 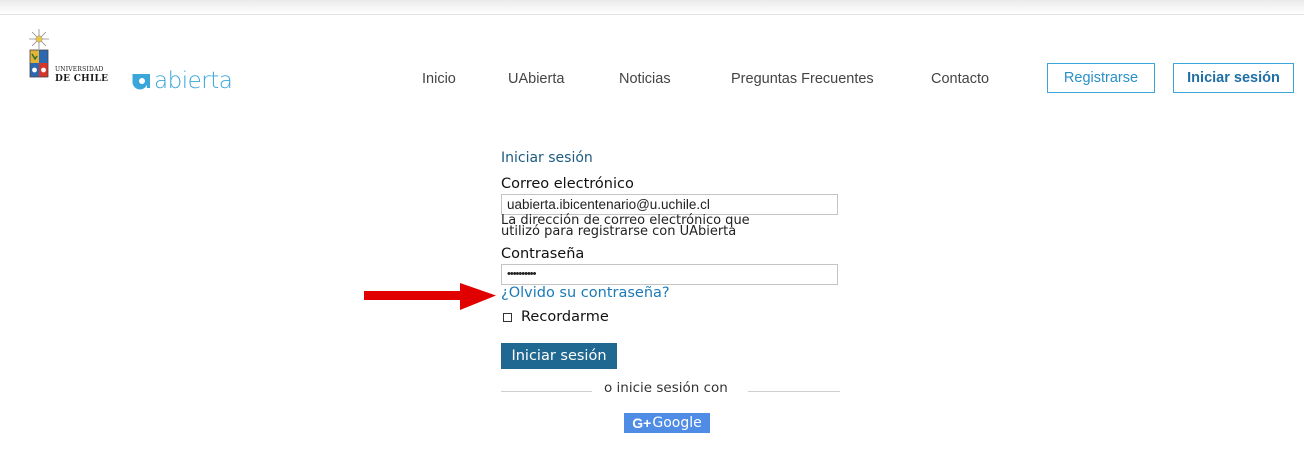 What do you see at coordinates (794, 391) in the screenshot?
I see `separator-line-right` at bounding box center [794, 391].